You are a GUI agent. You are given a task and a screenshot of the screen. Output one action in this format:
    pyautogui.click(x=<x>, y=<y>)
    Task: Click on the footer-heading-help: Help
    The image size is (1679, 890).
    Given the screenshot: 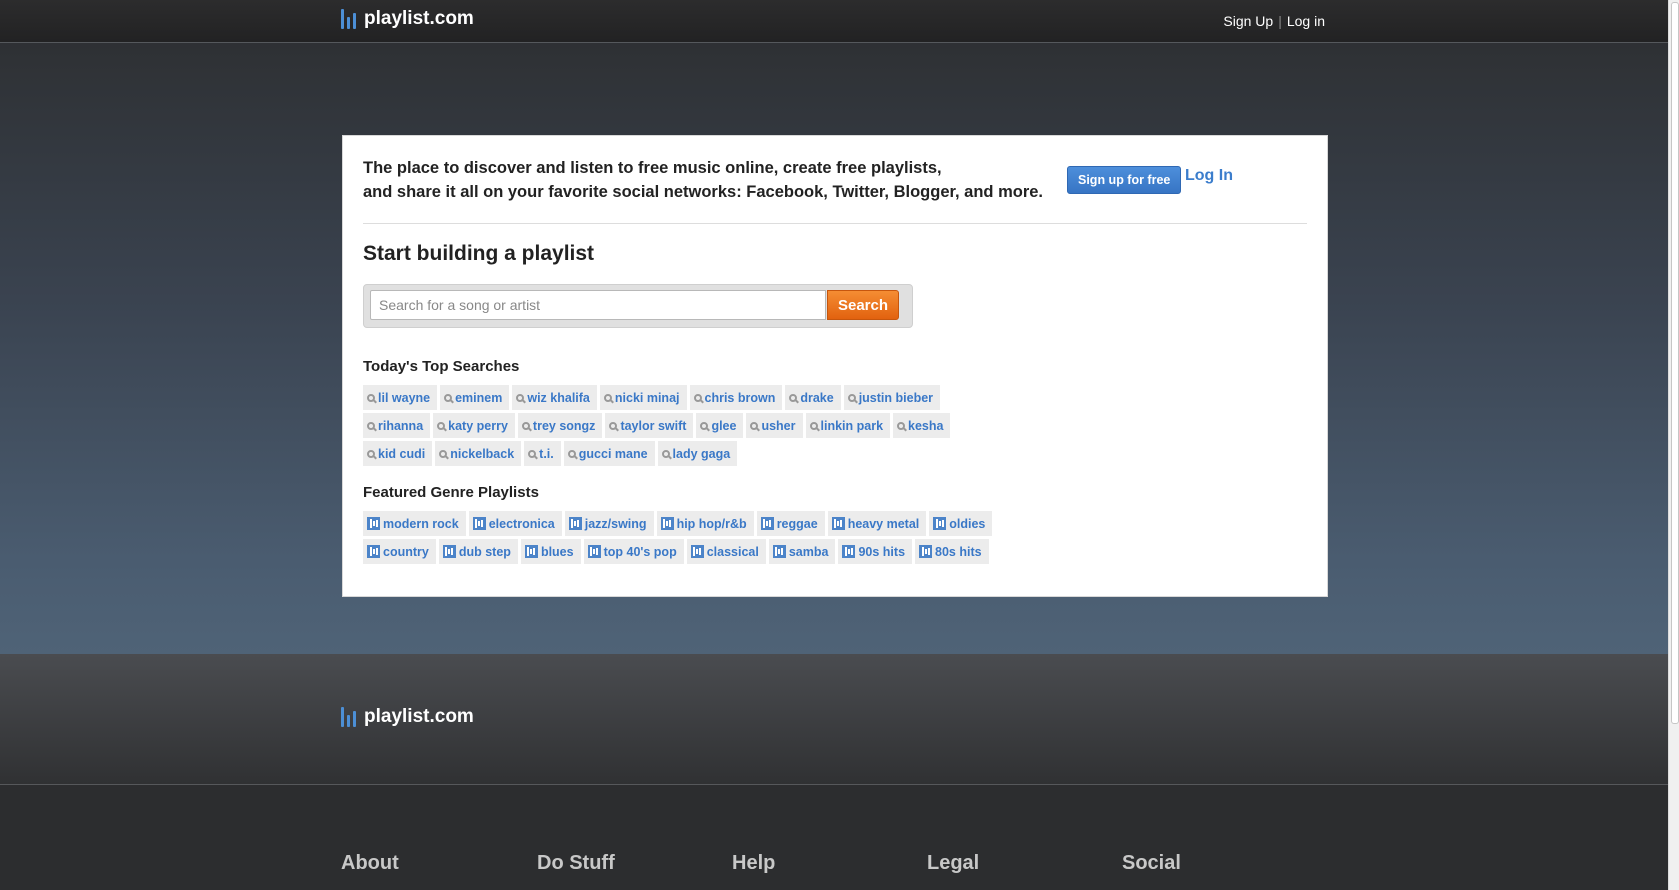 What is the action you would take?
    pyautogui.click(x=753, y=863)
    